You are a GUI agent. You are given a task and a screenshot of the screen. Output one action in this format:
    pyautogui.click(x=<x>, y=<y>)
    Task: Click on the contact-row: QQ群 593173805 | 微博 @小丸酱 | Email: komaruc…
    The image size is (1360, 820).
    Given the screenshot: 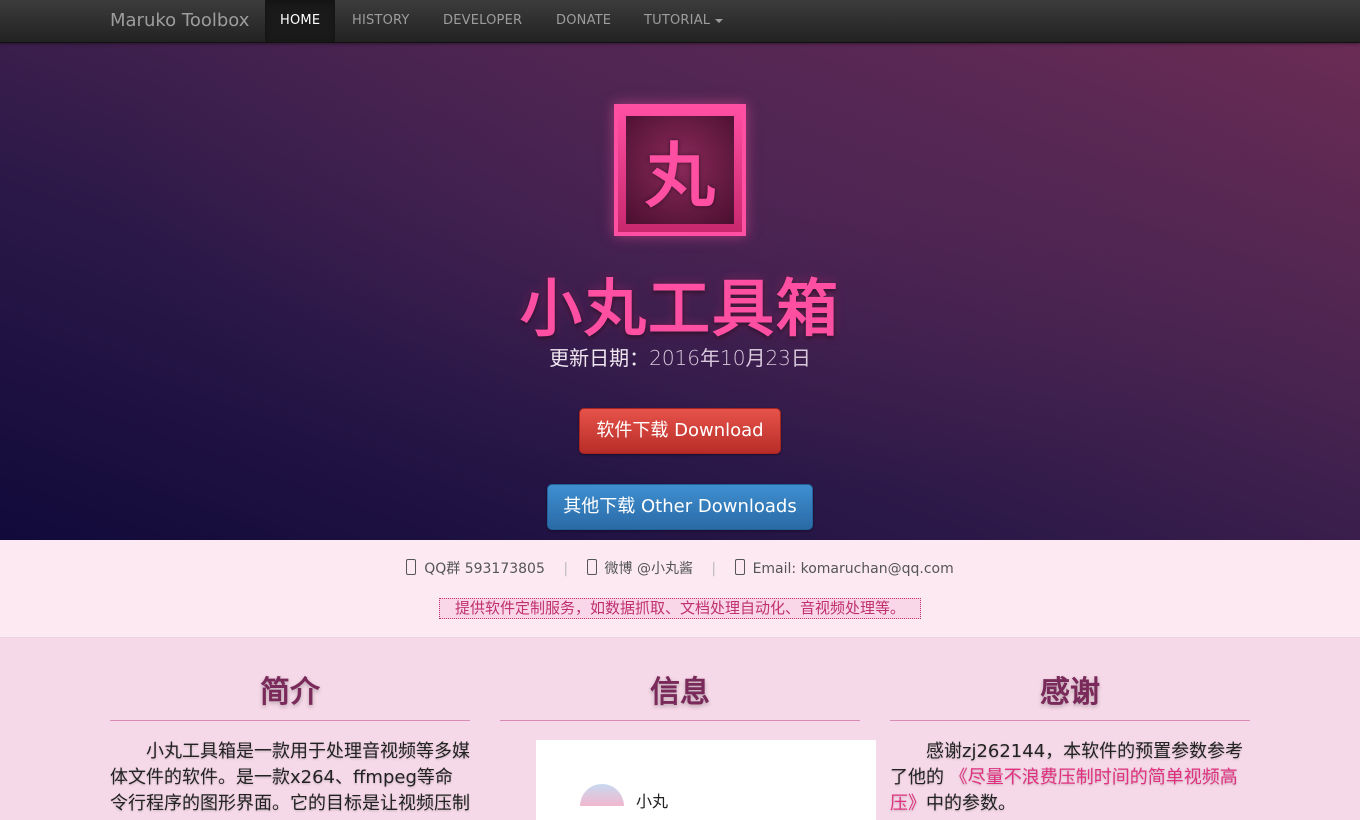 What is the action you would take?
    pyautogui.click(x=680, y=568)
    